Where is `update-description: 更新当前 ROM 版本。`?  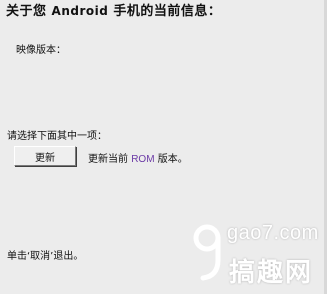
update-description: 更新当前 ROM 版本。 is located at coordinates (138, 157).